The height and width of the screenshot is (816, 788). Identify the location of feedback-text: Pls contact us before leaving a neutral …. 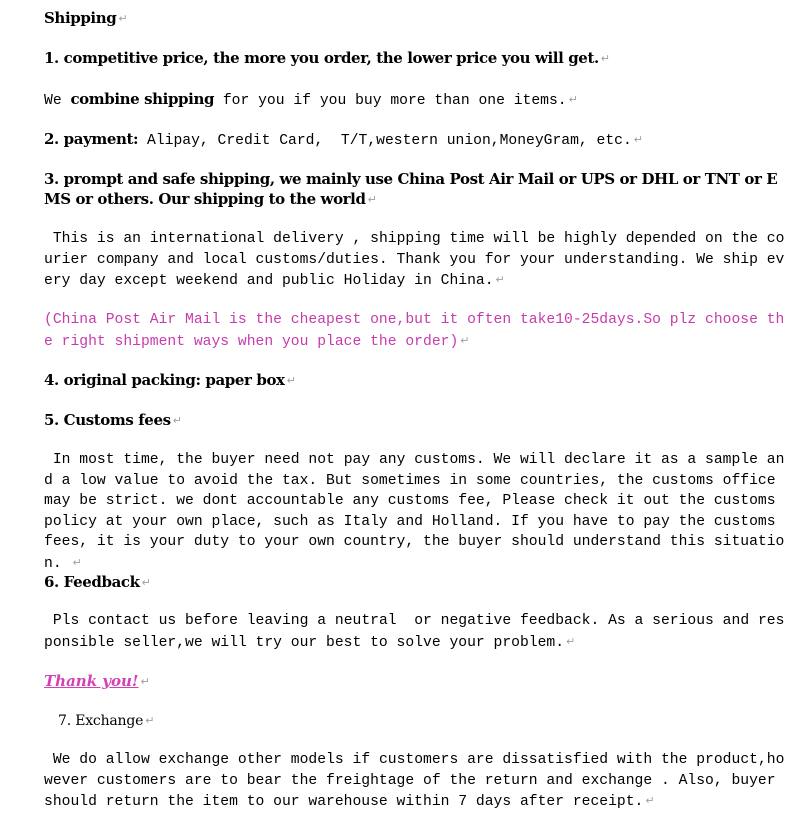
(414, 632).